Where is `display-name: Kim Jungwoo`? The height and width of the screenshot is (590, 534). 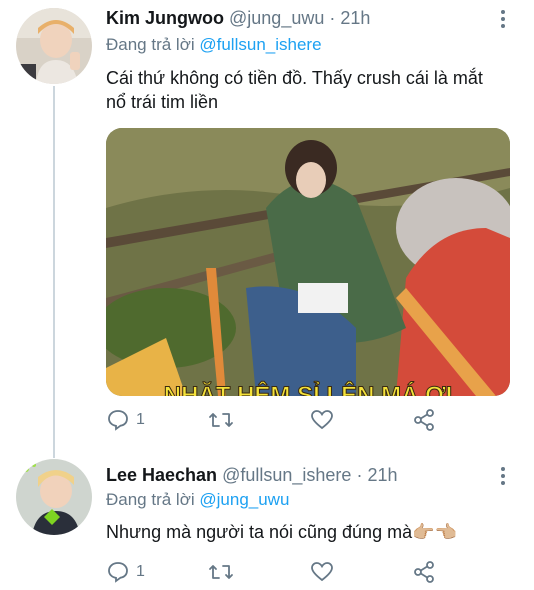
display-name: Kim Jungwoo is located at coordinates (165, 18).